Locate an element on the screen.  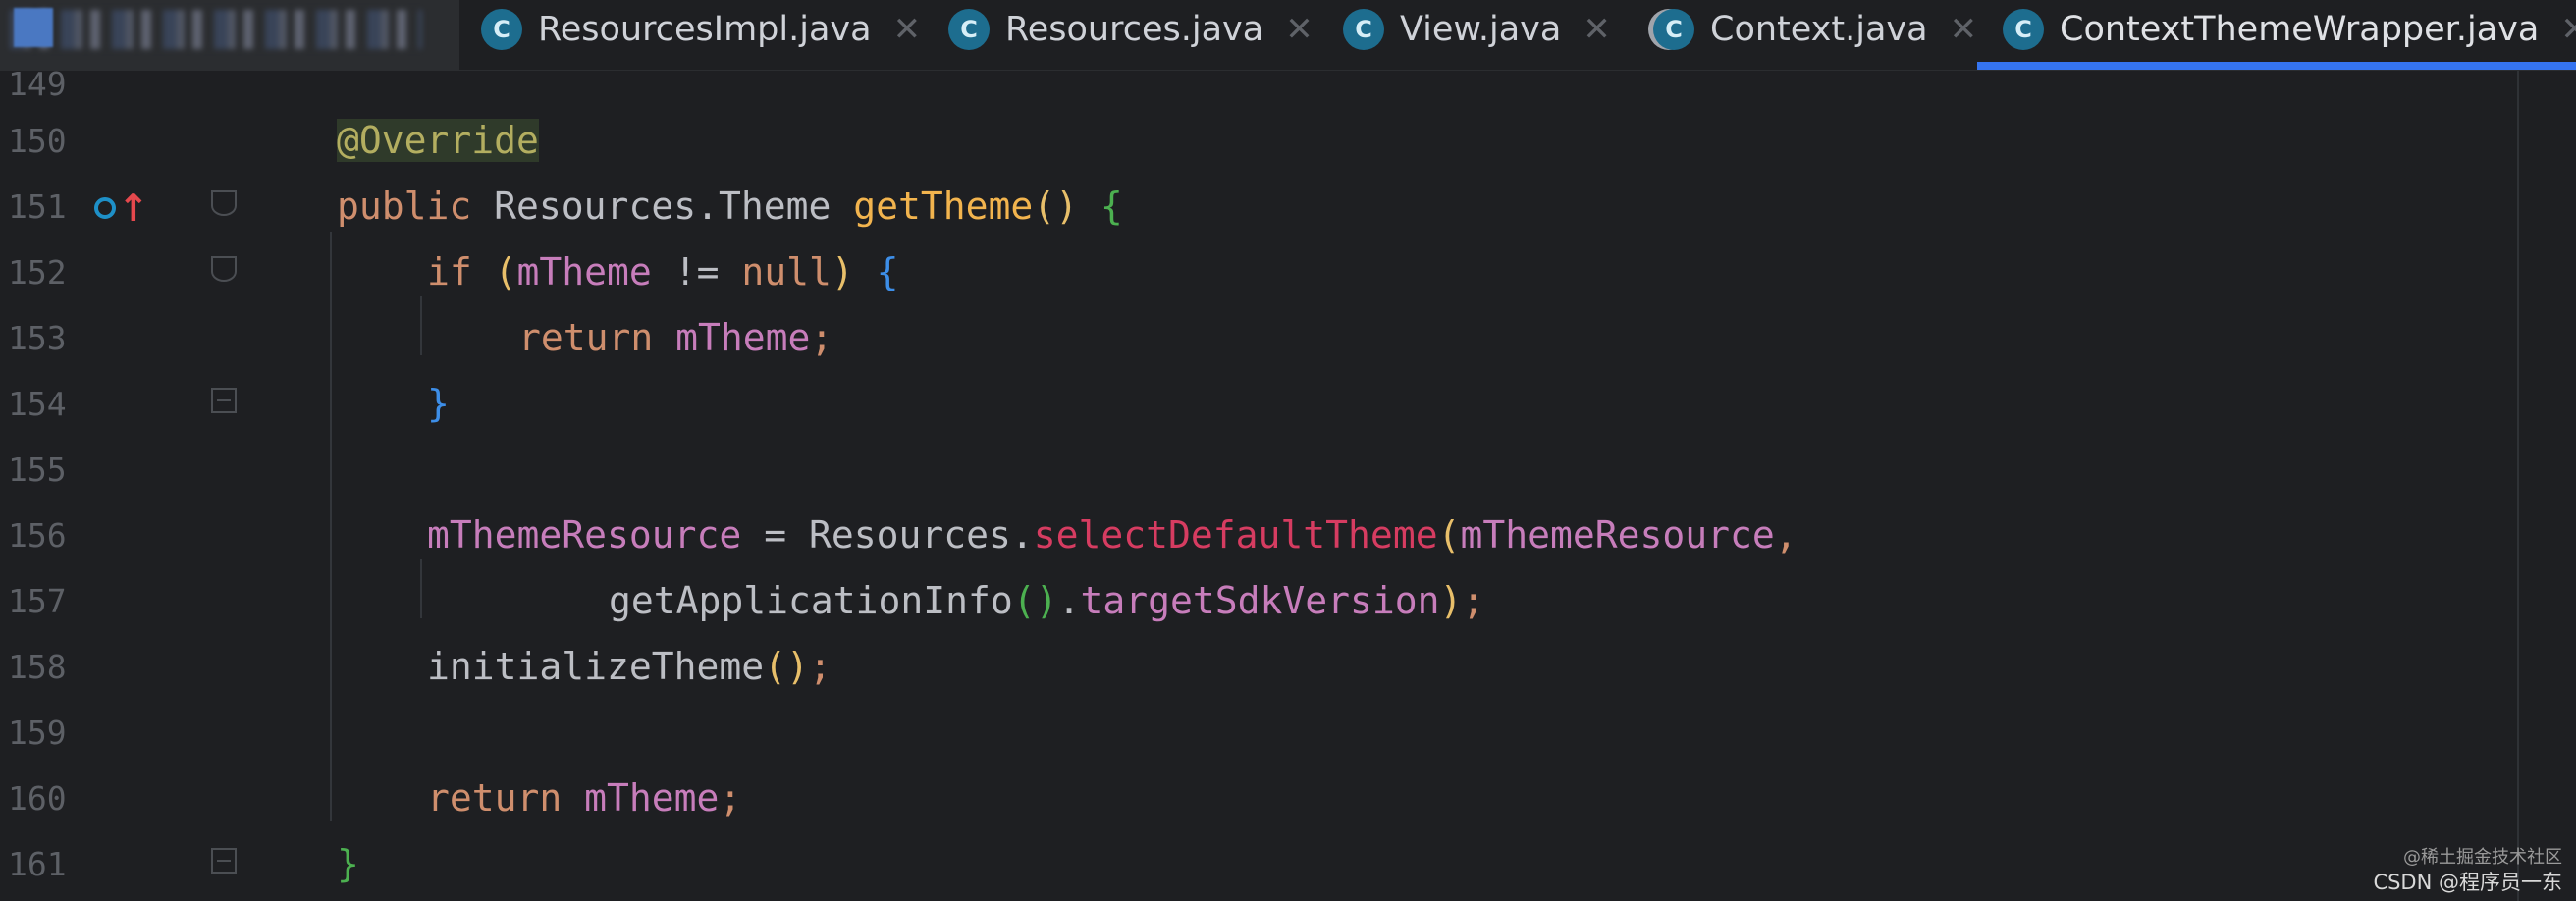
tab-context: C Context.java ✕ is located at coordinates (1815, 30).